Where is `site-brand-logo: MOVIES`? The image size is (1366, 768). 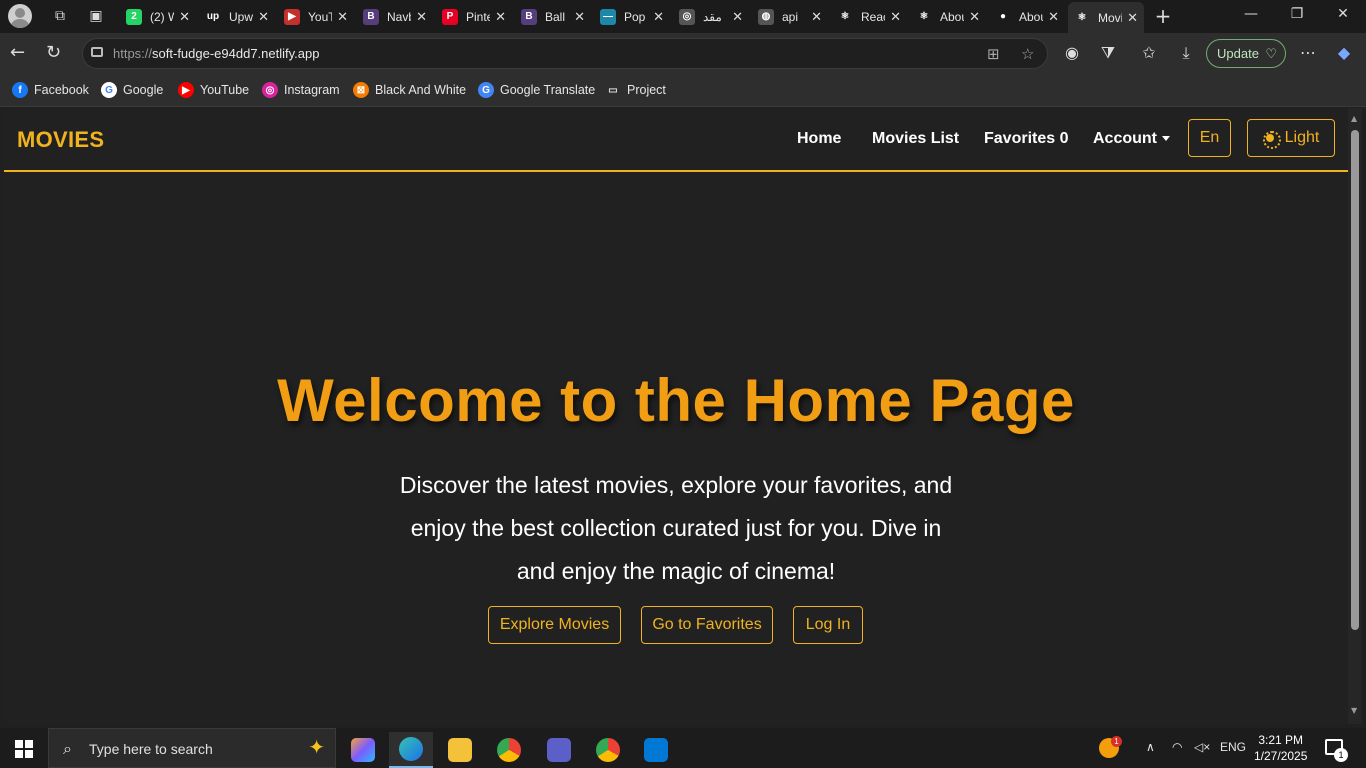
site-brand-logo: MOVIES is located at coordinates (60, 140).